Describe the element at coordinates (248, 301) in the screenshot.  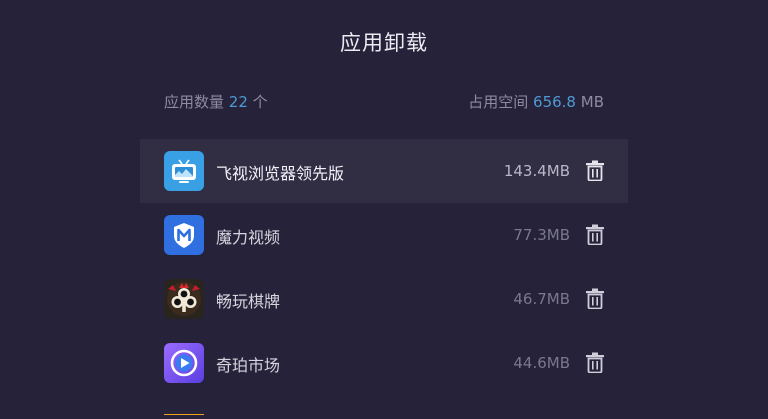
I see `app-name: 畅玩棋牌` at that location.